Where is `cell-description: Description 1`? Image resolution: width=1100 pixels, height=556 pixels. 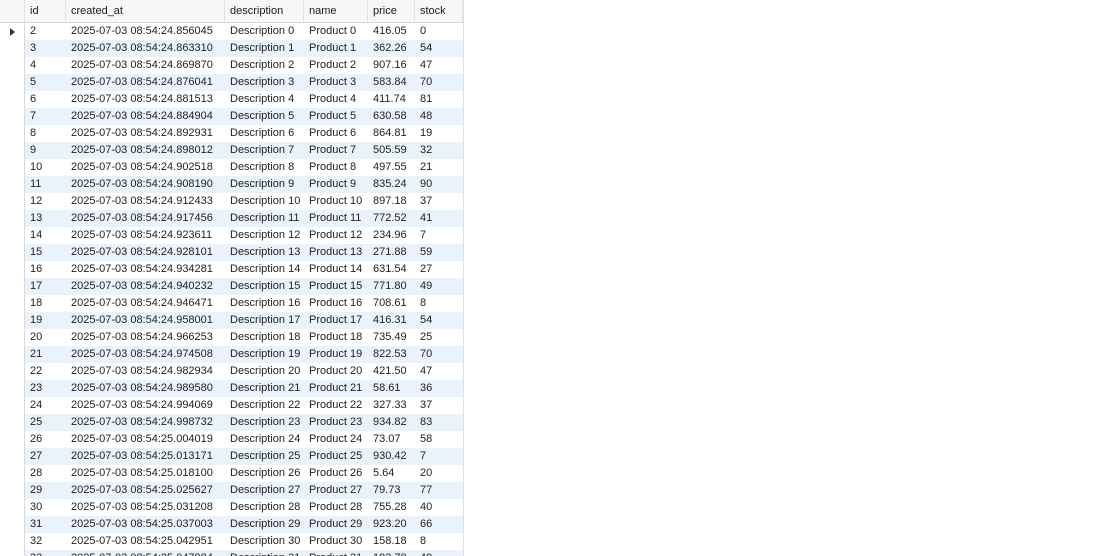
cell-description: Description 1 is located at coordinates (264, 48).